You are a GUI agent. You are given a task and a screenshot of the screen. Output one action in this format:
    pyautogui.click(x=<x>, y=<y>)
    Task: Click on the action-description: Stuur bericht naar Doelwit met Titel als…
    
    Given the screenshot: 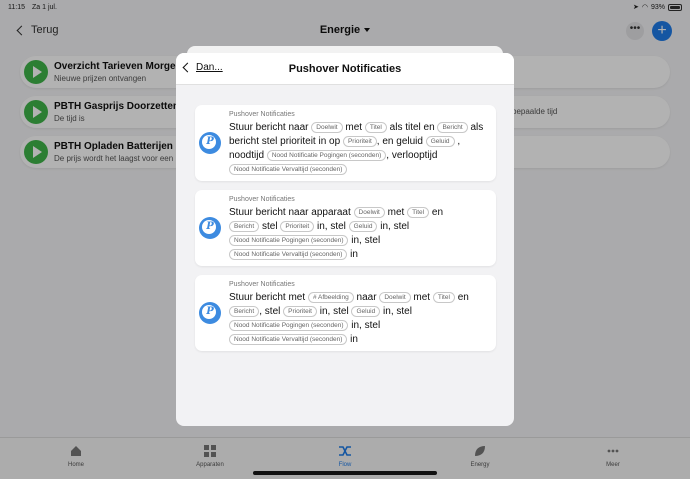 What is the action you would take?
    pyautogui.click(x=360, y=149)
    